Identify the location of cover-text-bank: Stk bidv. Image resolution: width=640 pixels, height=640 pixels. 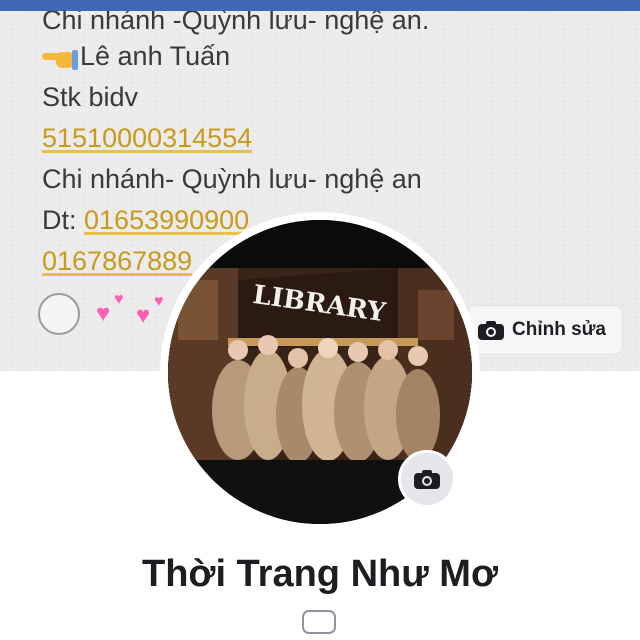
(90, 97).